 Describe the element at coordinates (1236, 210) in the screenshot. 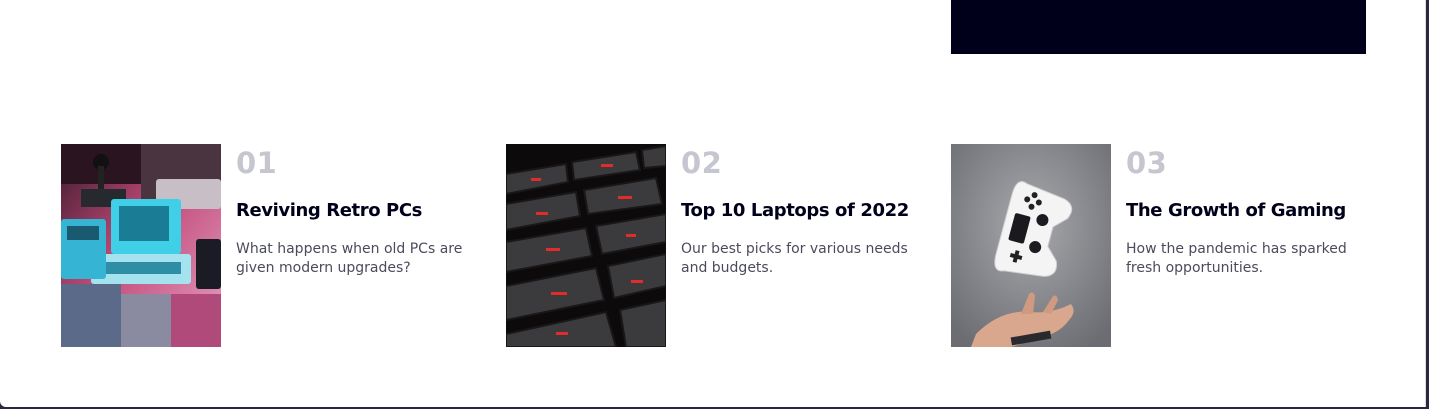

I see `article-title: The Growth of Gaming` at that location.